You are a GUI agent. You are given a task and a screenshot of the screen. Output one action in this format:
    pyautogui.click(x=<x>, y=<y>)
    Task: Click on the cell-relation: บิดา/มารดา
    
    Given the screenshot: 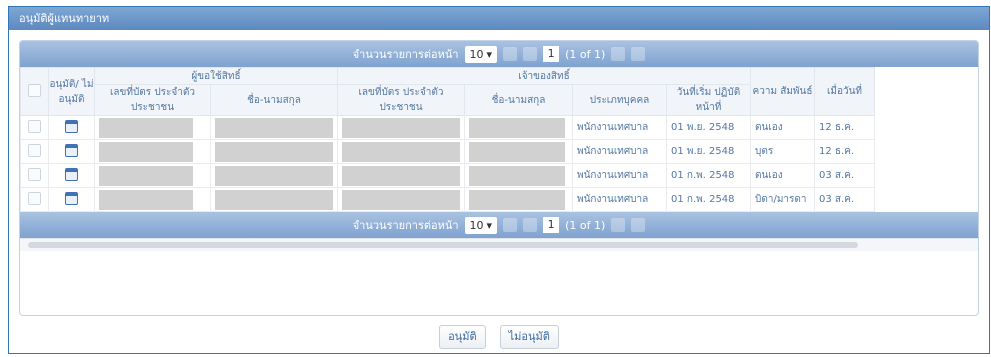 What is the action you would take?
    pyautogui.click(x=782, y=199)
    